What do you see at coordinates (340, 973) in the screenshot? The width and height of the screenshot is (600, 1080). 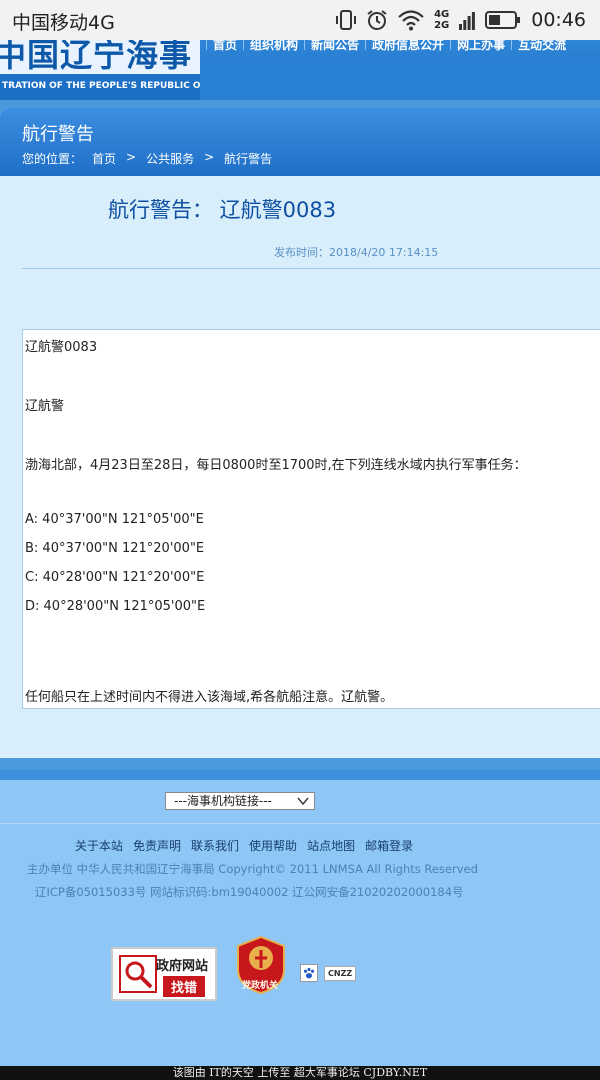 I see `cnzz-badge: CNZZ` at bounding box center [340, 973].